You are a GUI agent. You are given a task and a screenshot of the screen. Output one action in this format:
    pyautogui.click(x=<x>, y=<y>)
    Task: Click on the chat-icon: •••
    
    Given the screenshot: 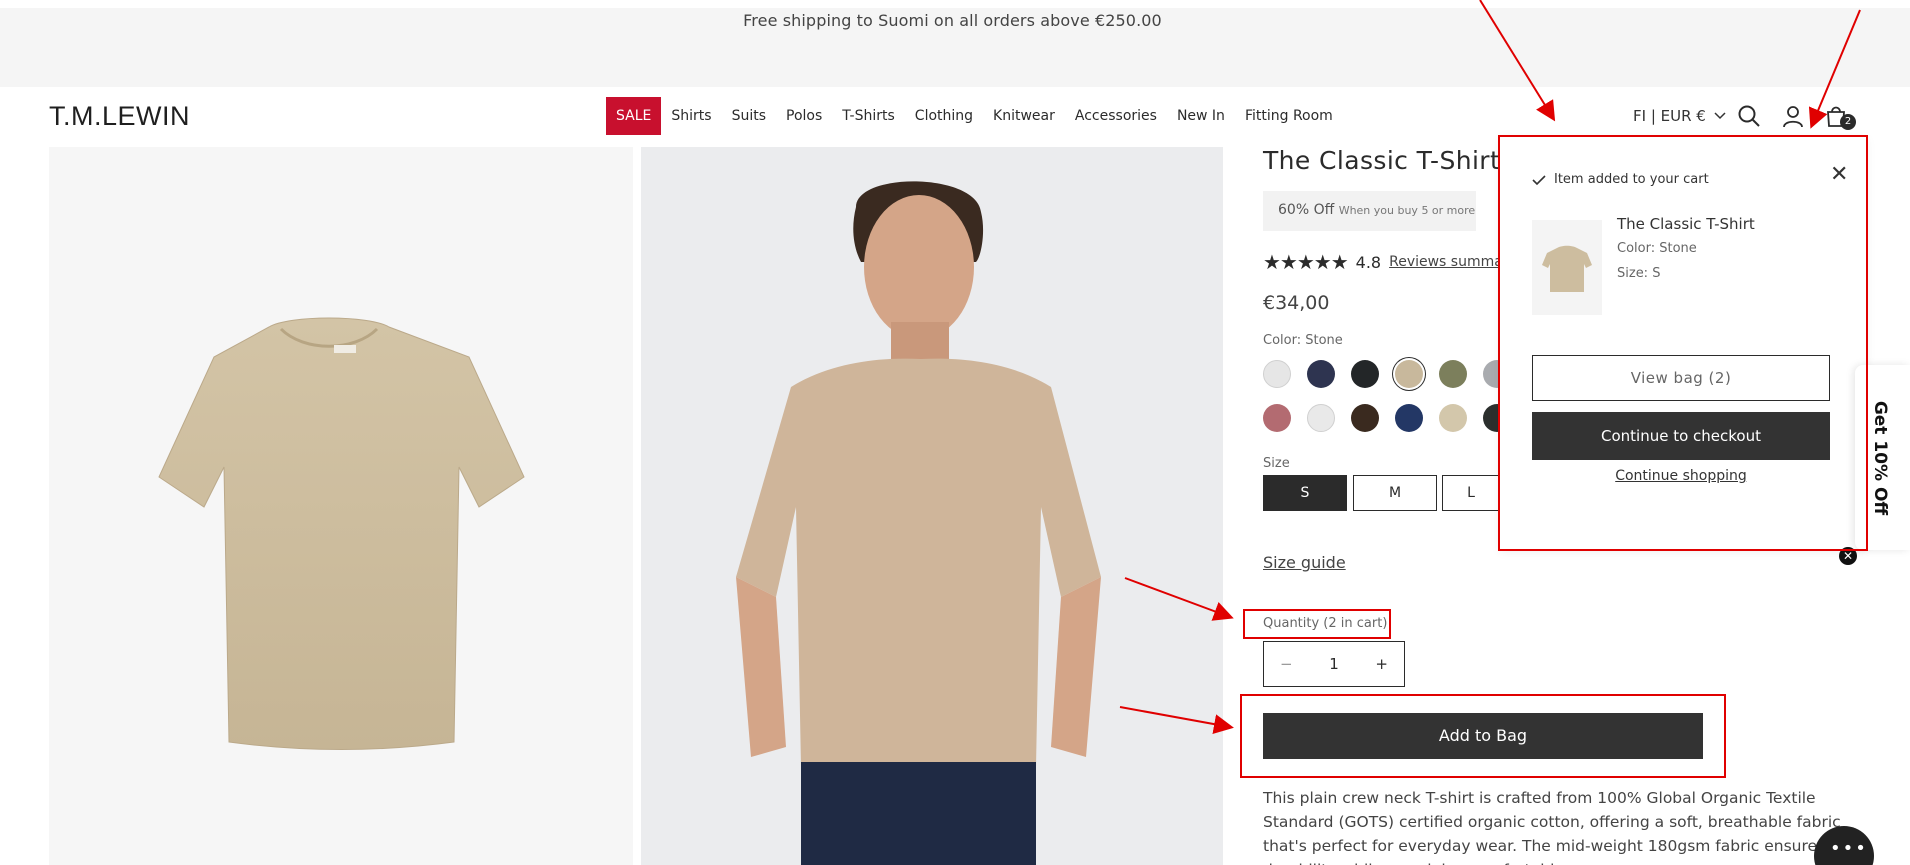 What is the action you would take?
    pyautogui.click(x=1849, y=848)
    